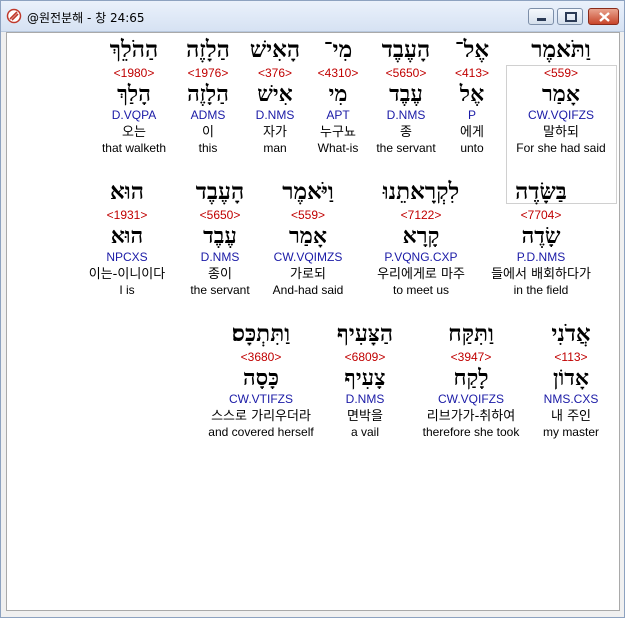 Image resolution: width=625 pixels, height=618 pixels. Describe the element at coordinates (338, 49) in the screenshot. I see `hebrew-word: מִי־` at that location.